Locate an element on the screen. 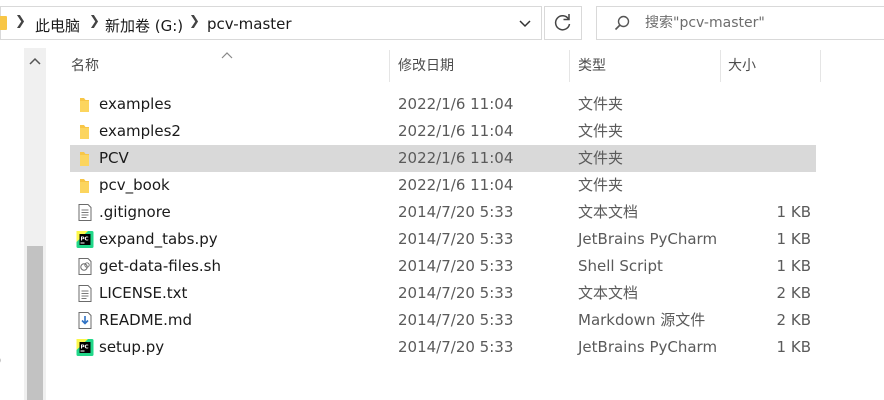  file-name: .gitignore is located at coordinates (135, 212).